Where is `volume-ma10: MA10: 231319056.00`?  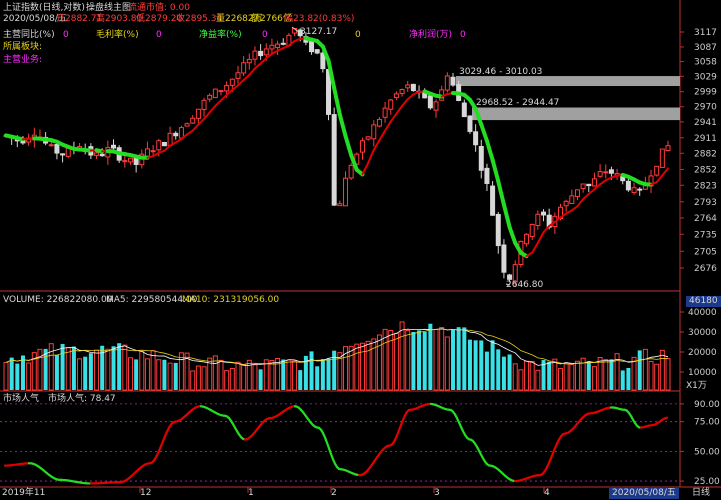 volume-ma10: MA10: 231319056.00 is located at coordinates (231, 300).